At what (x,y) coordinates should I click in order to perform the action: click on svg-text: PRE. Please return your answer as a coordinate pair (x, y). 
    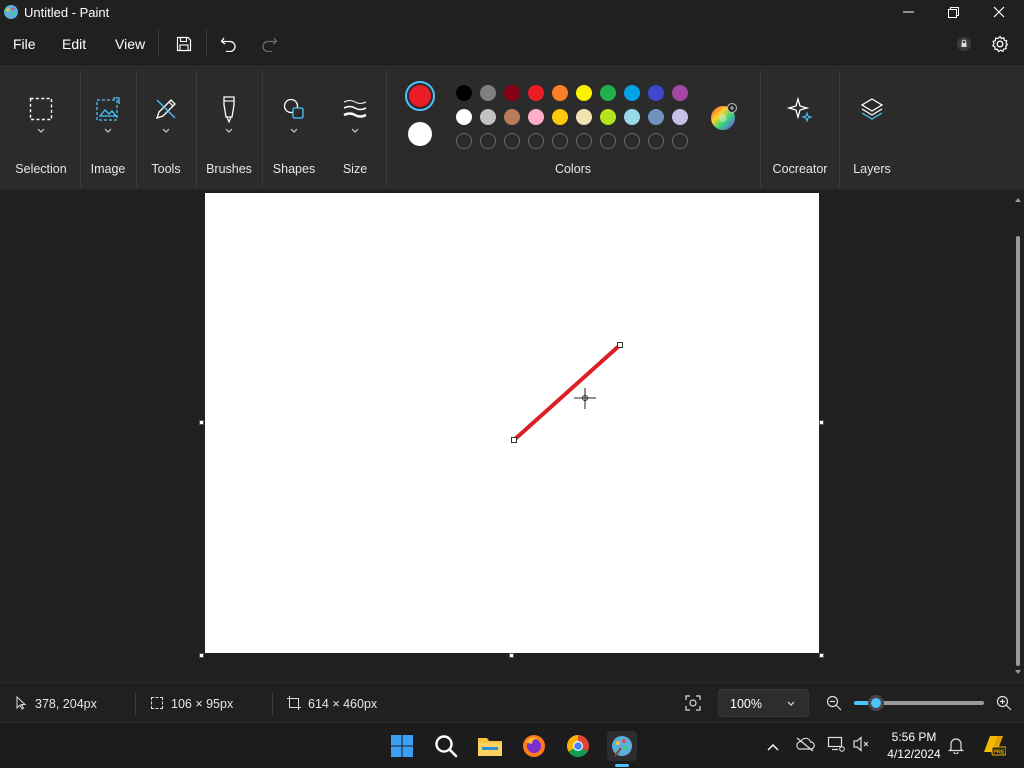
    Looking at the image, I should click on (999, 753).